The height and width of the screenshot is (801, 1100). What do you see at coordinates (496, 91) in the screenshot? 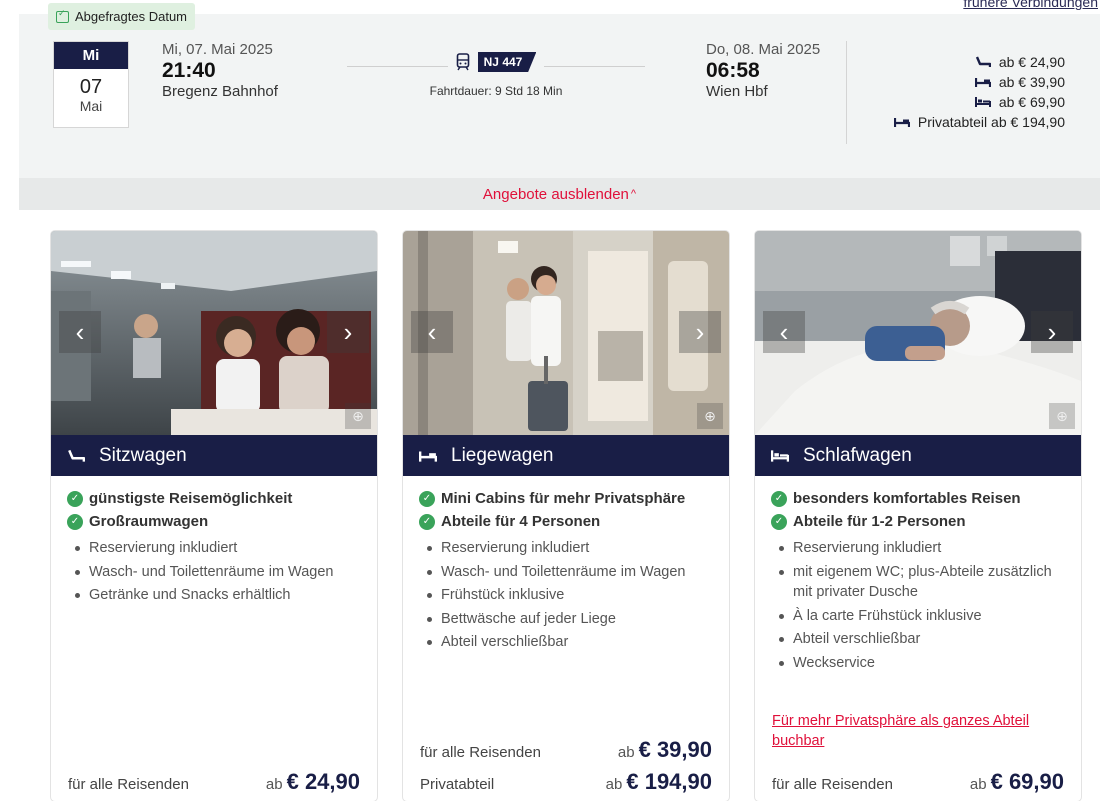
I see `travel-duration: Fahrtdauer: 9 Std 18 Min` at bounding box center [496, 91].